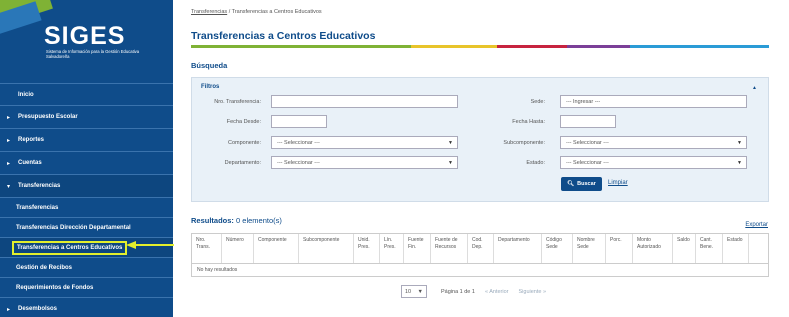 This screenshot has width=789, height=317. Describe the element at coordinates (238, 248) in the screenshot. I see `column-header: Número` at that location.